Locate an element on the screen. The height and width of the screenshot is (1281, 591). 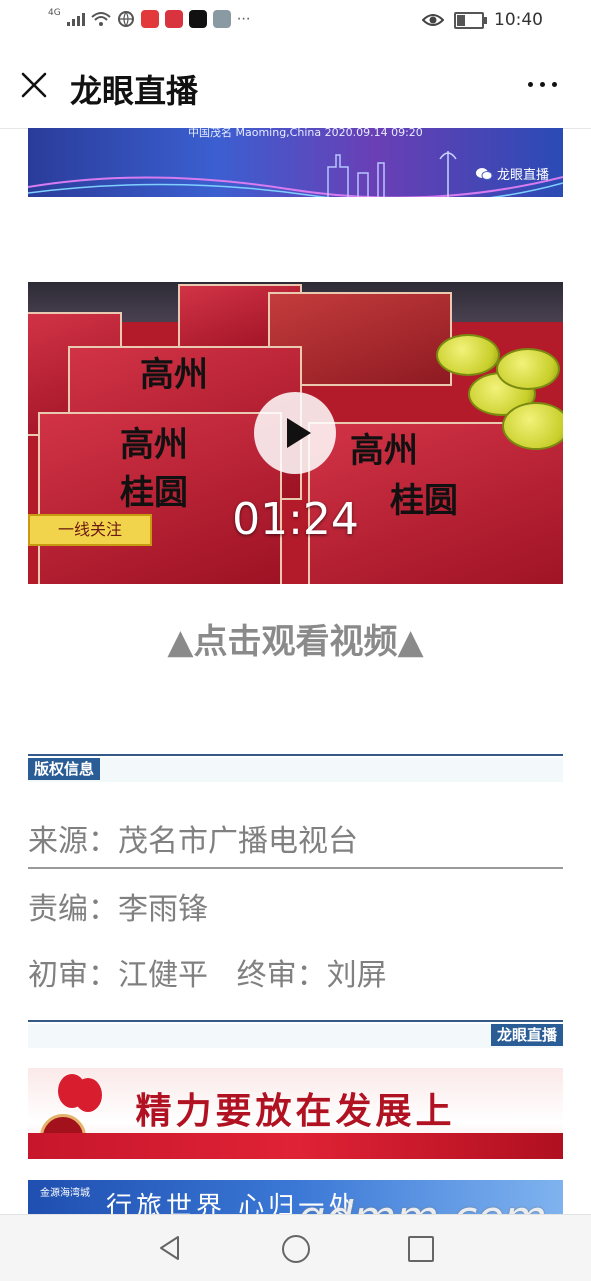
settings-app-icon is located at coordinates (221, 19).